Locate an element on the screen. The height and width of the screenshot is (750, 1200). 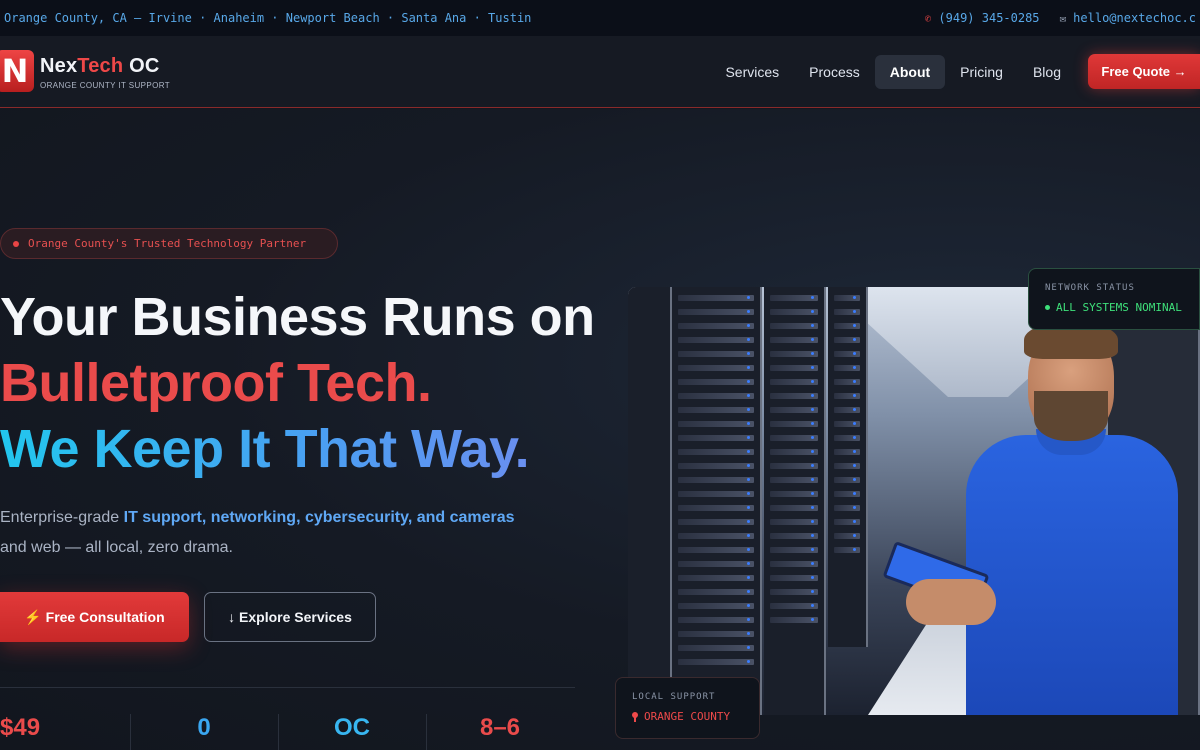
lede-end: and web — all local, zero drama. is located at coordinates (116, 547).